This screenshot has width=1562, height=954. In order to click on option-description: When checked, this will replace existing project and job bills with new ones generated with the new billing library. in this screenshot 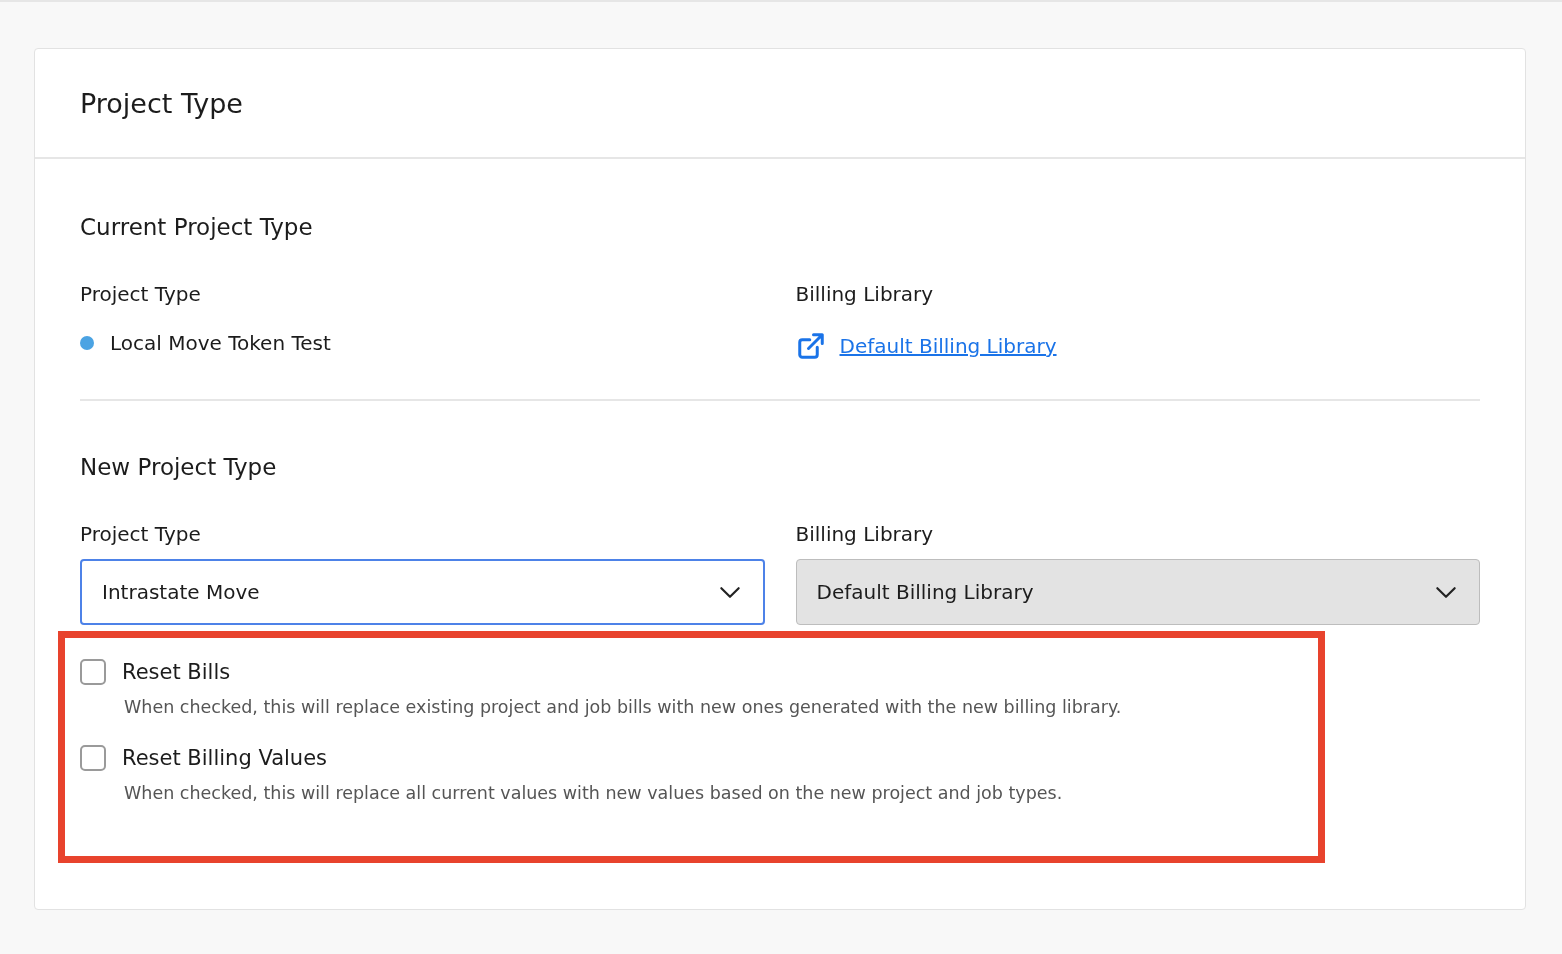, I will do `click(623, 707)`.